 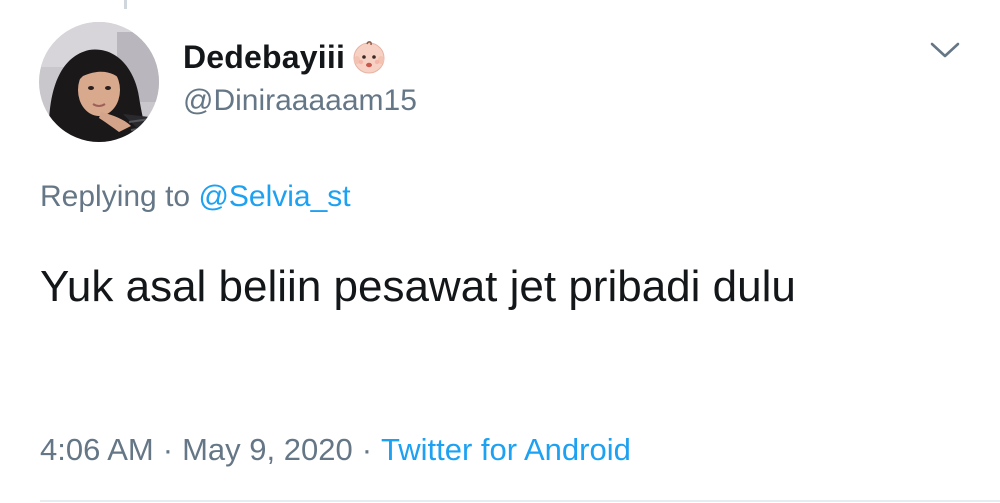 What do you see at coordinates (506, 449) in the screenshot?
I see `tweet-source-link: Twitter for Android` at bounding box center [506, 449].